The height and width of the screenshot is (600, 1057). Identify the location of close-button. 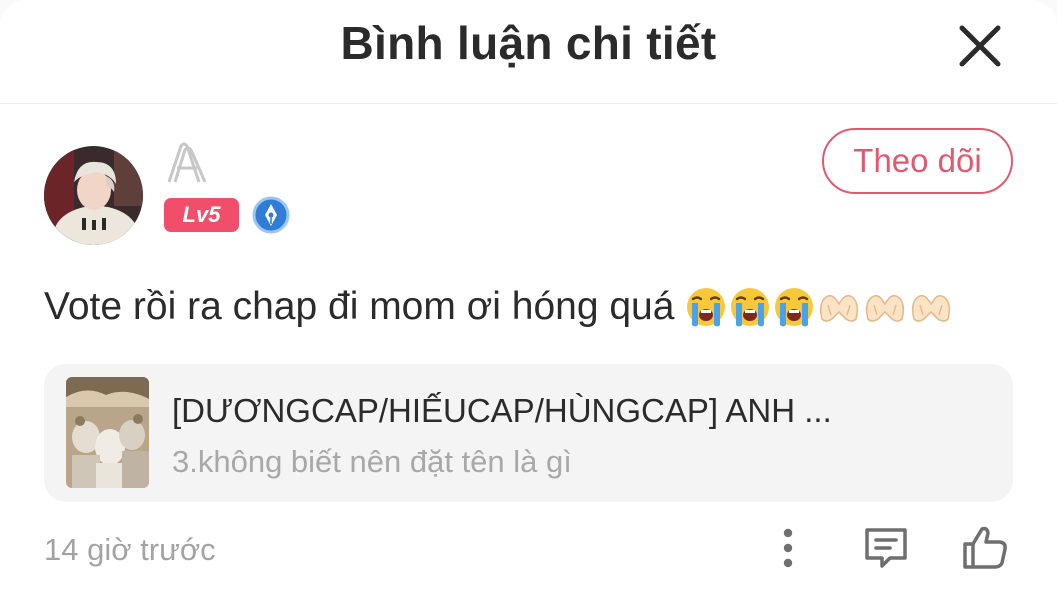
(980, 46).